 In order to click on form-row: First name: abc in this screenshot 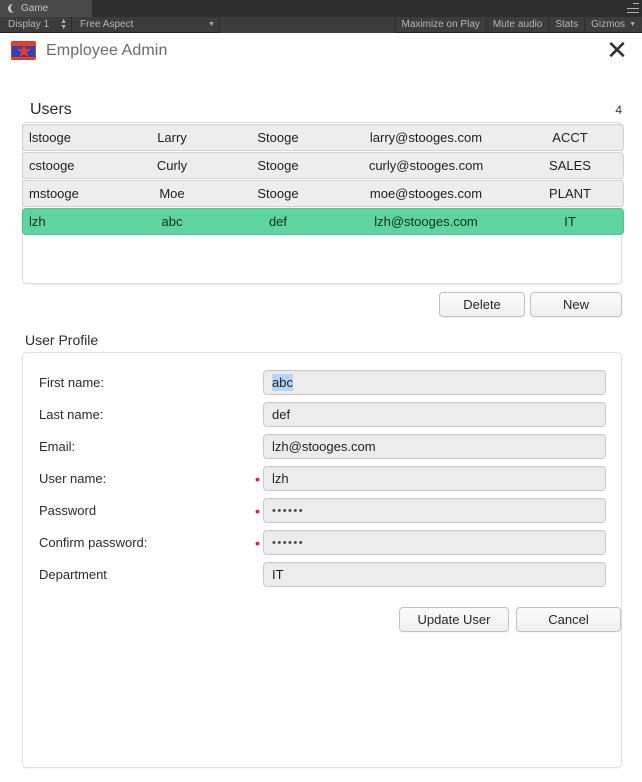, I will do `click(323, 386)`.